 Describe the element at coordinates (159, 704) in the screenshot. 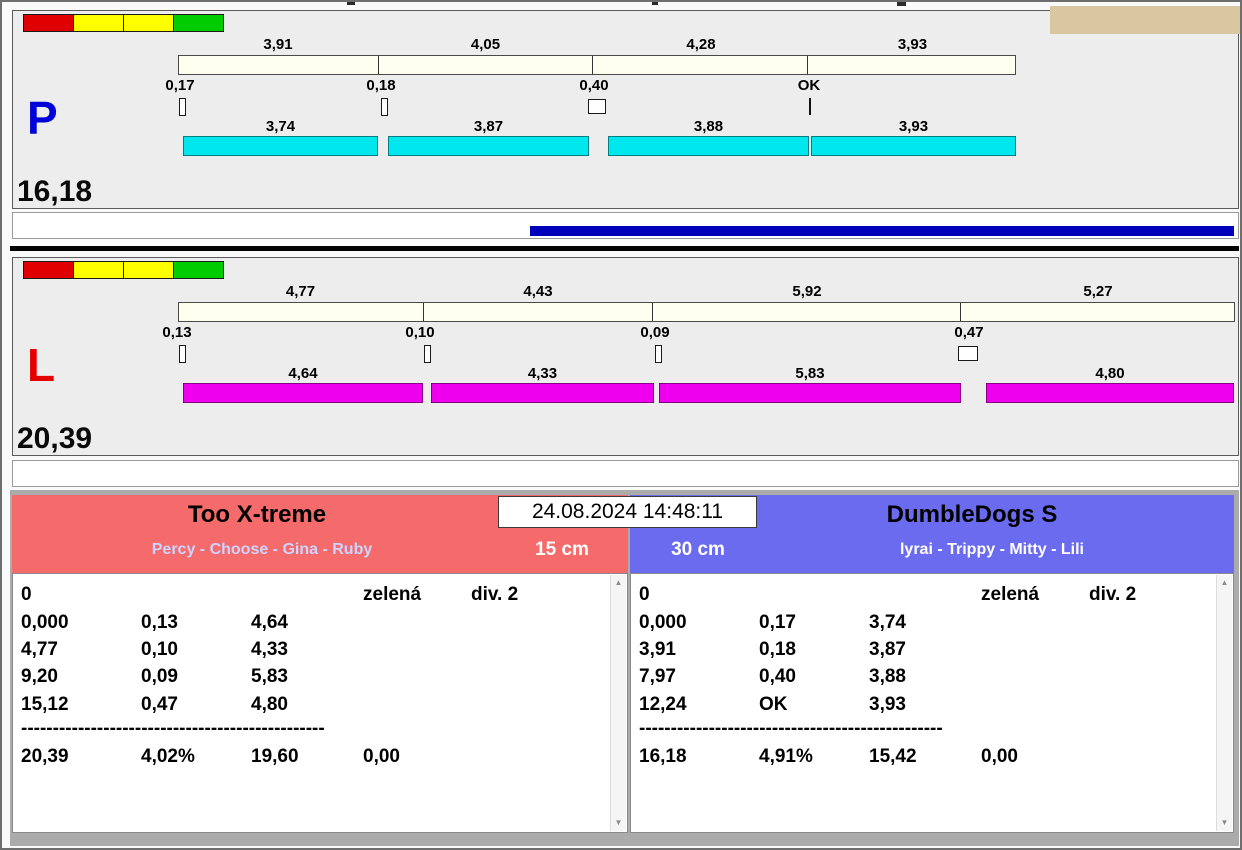

I see `cell: 0,47` at that location.